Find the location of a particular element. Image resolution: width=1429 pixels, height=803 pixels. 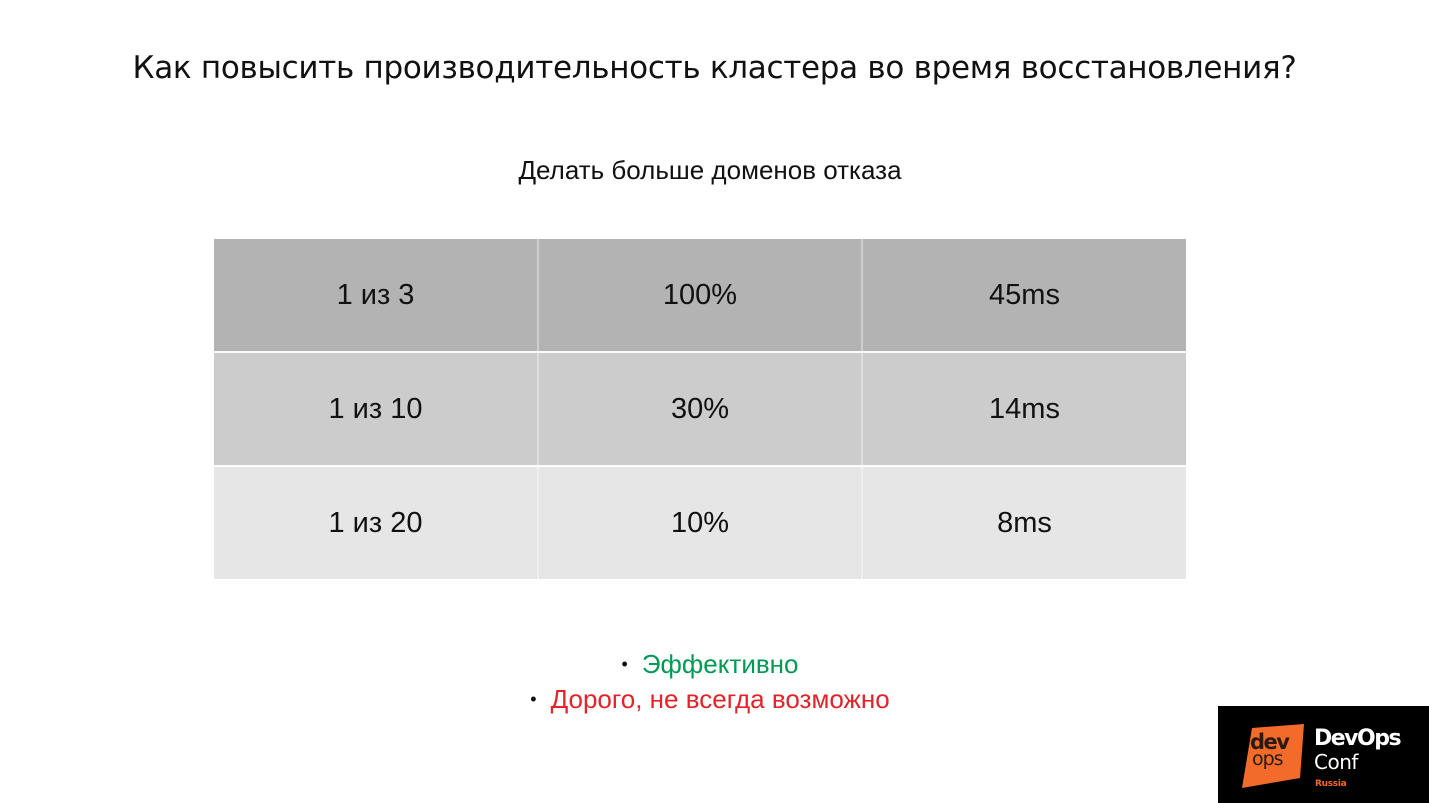

table-row: 1 из 10 30% 14ms is located at coordinates (700, 409).